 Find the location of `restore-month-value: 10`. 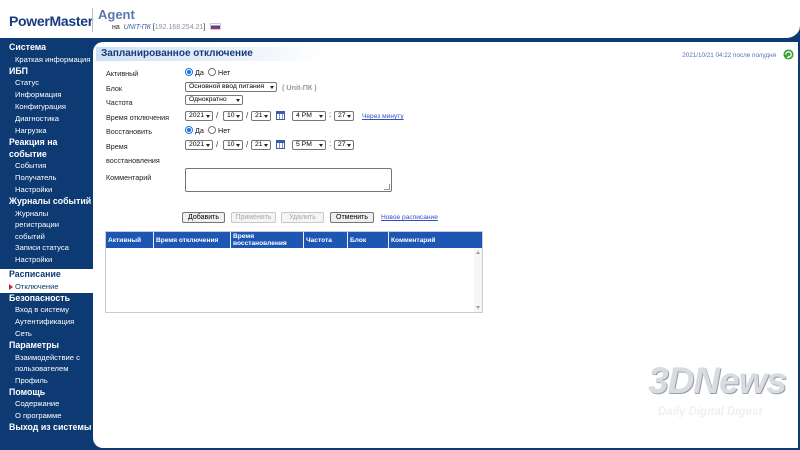

restore-month-value: 10 is located at coordinates (231, 144).